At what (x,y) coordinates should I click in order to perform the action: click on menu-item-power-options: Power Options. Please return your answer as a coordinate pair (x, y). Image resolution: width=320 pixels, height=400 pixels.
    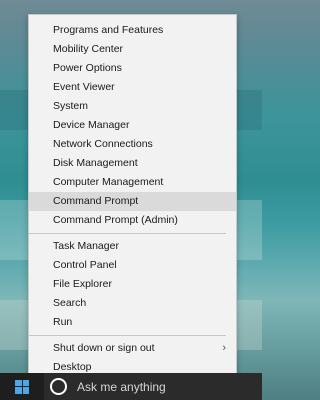
    Looking at the image, I should click on (132, 68).